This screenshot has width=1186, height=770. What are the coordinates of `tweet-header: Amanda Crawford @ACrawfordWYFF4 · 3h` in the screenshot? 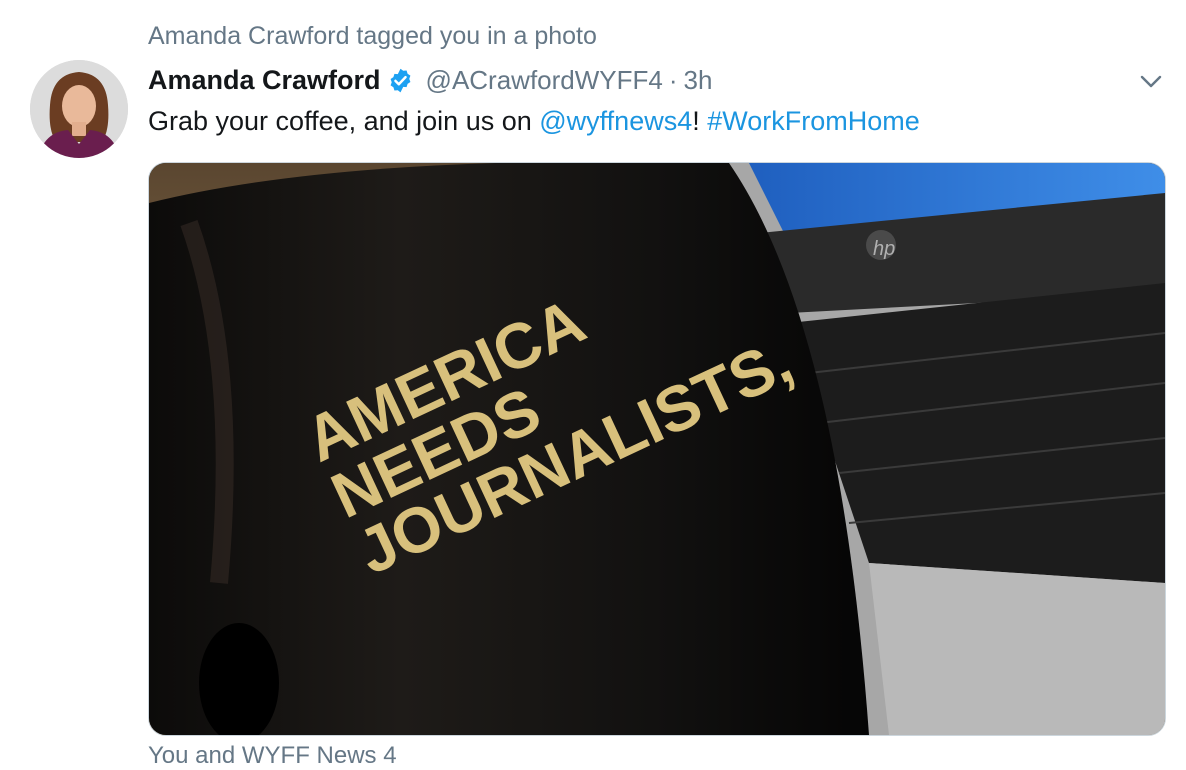 It's located at (430, 80).